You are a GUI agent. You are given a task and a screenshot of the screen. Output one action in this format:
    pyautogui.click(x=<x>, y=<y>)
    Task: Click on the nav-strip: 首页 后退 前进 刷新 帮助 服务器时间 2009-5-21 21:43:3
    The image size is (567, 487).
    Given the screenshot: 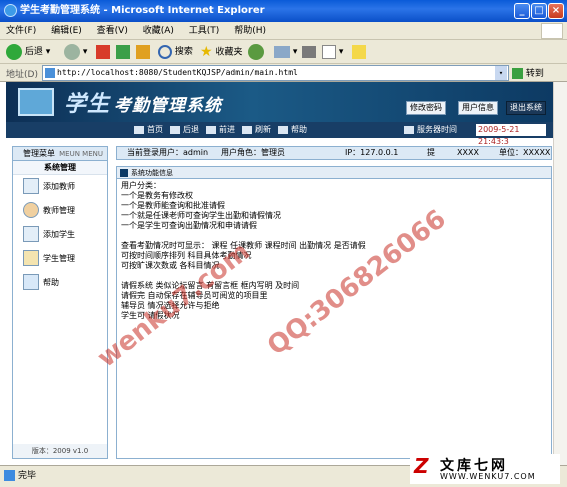 What is the action you would take?
    pyautogui.click(x=279, y=134)
    